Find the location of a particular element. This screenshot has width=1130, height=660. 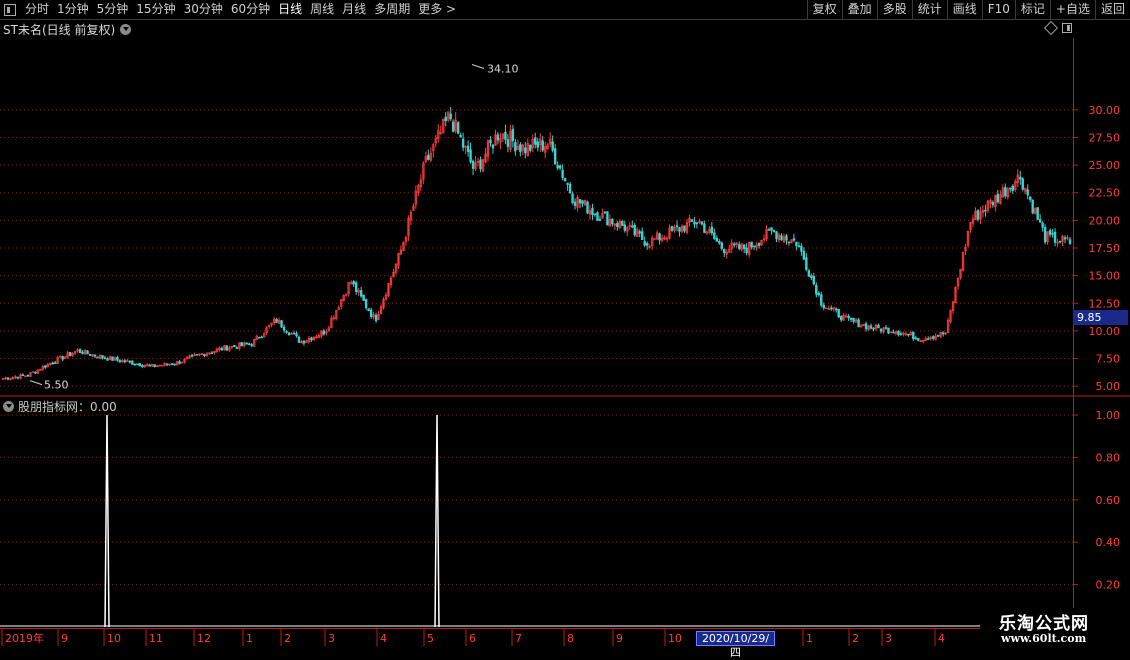

time-tick-label: 2019年 is located at coordinates (24, 638).